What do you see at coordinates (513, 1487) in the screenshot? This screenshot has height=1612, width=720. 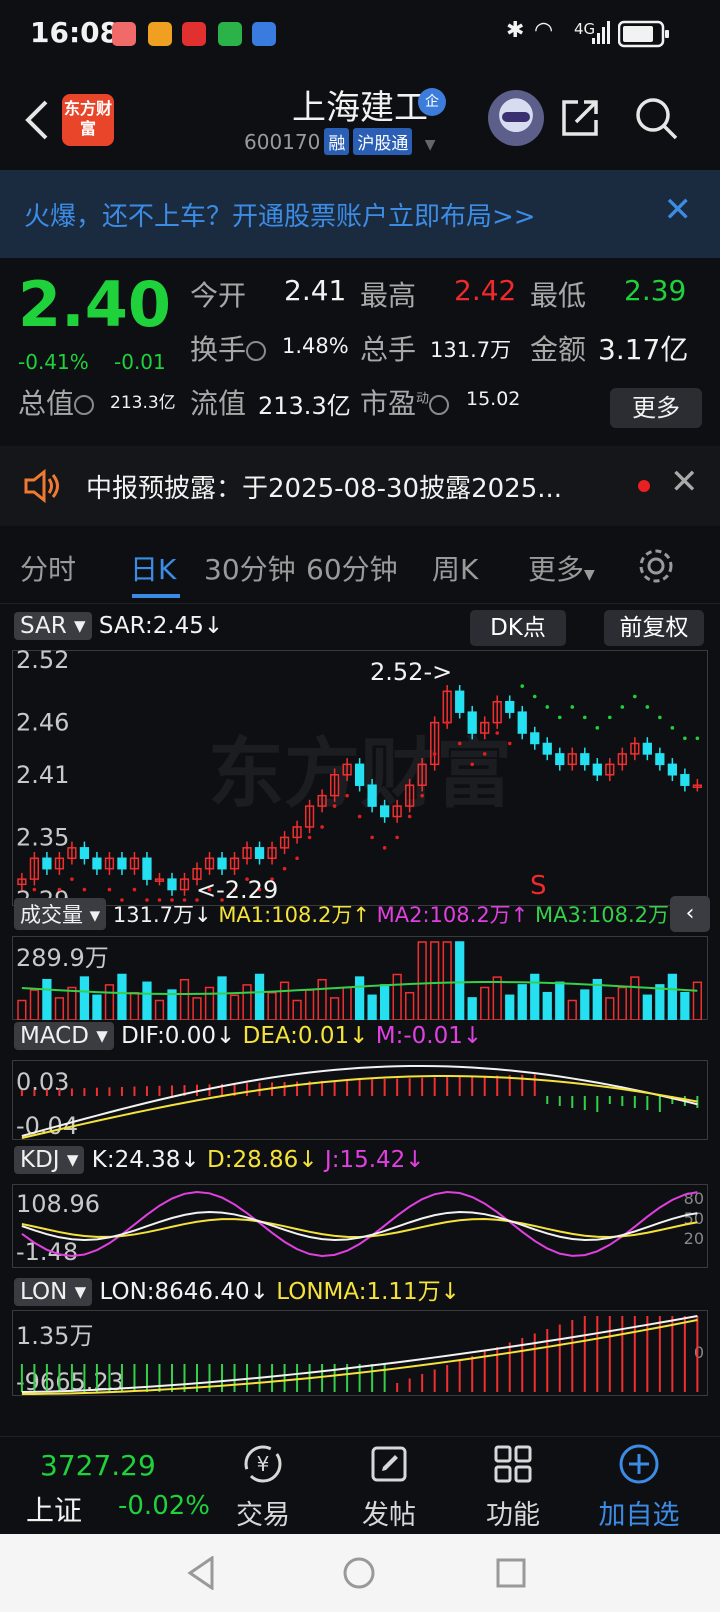 I see `functions-button: 功能` at bounding box center [513, 1487].